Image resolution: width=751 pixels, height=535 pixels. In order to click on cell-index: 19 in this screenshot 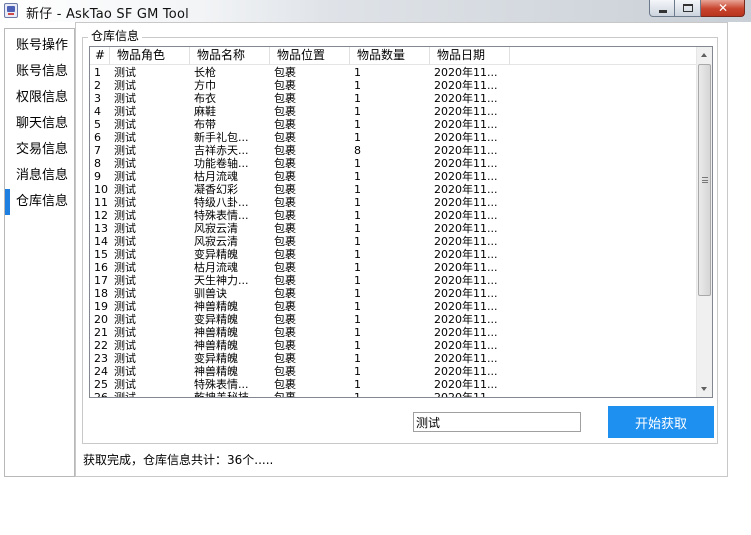, I will do `click(101, 306)`.